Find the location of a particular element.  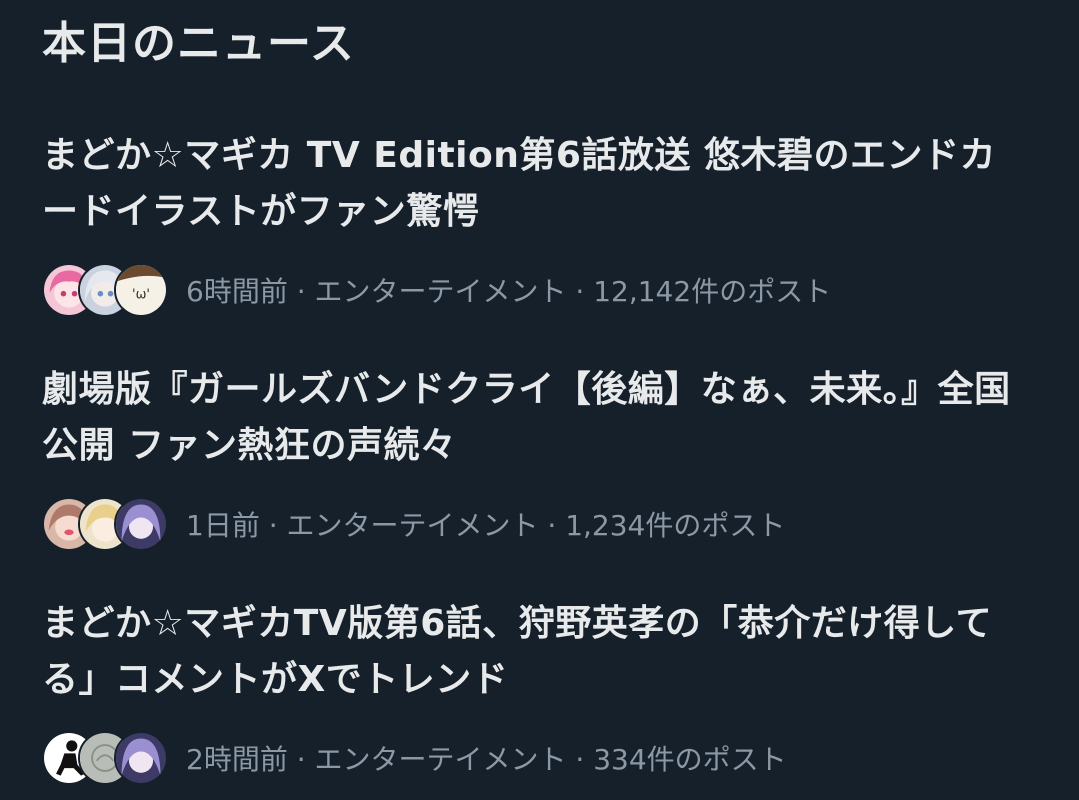

avatar-stack: 'ω' is located at coordinates (107, 290).